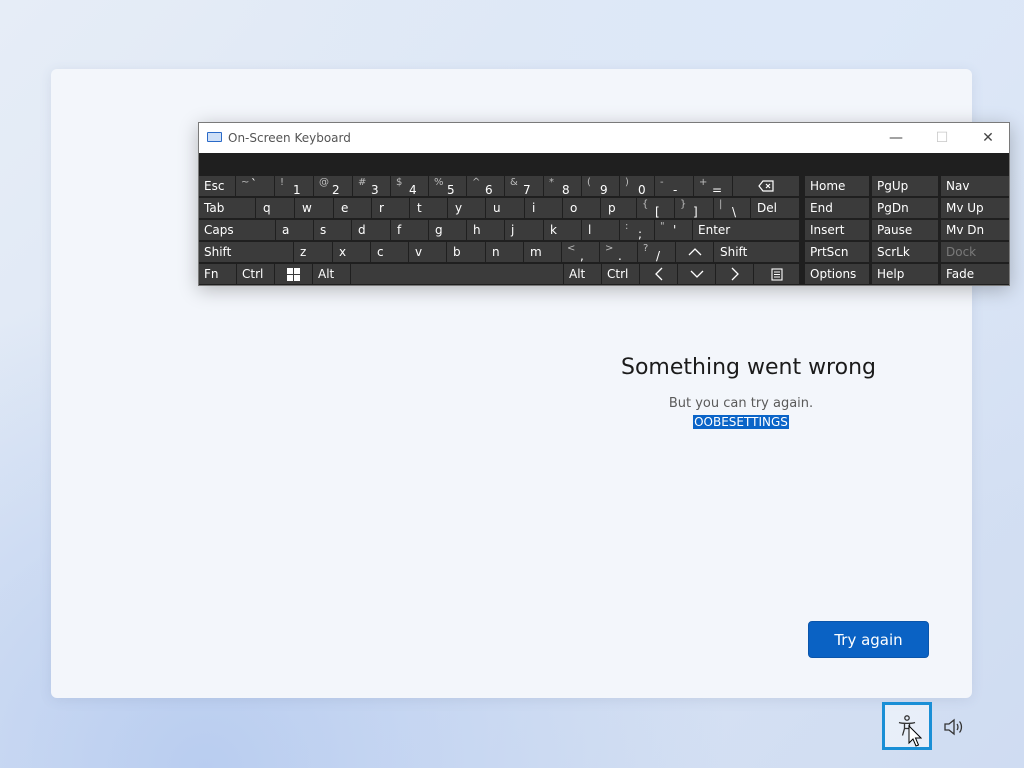  What do you see at coordinates (504, 252) in the screenshot?
I see `key-n: n` at bounding box center [504, 252].